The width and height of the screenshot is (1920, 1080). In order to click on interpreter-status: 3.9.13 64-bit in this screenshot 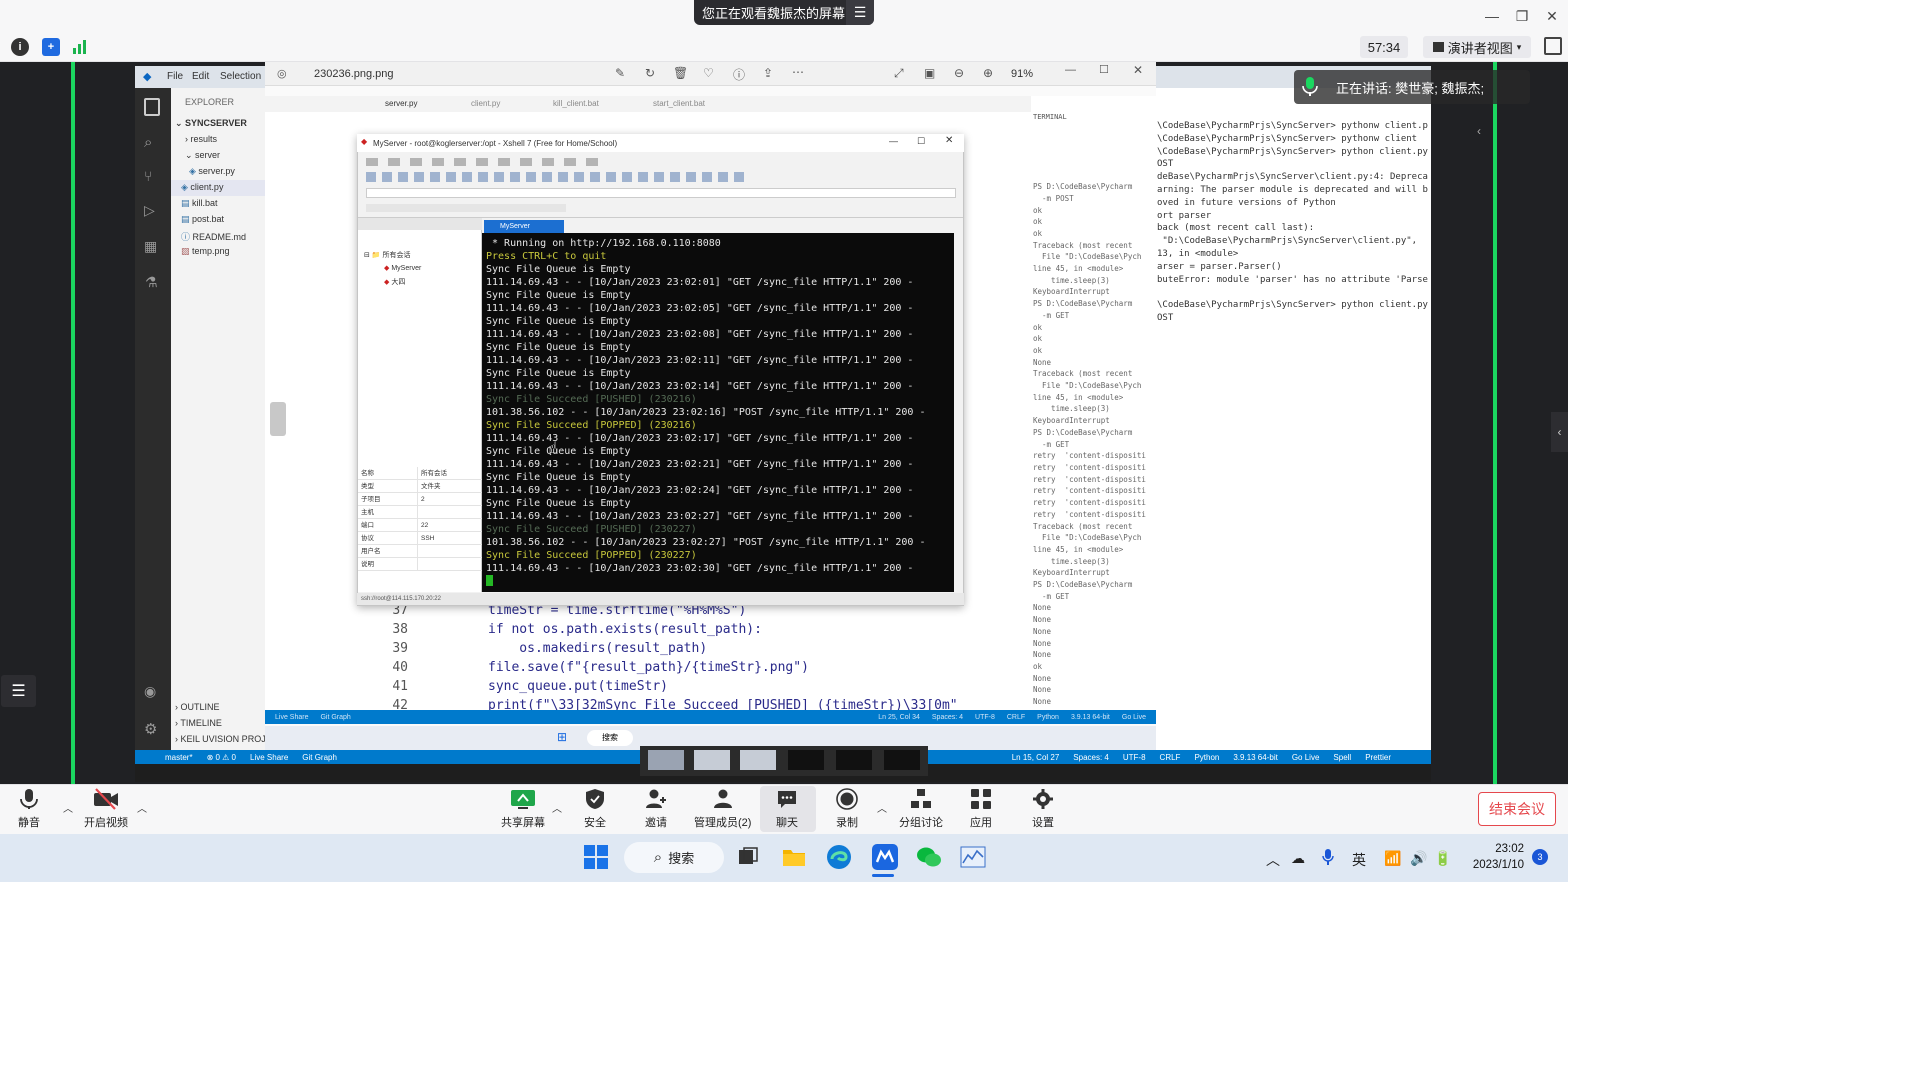, I will do `click(1255, 757)`.